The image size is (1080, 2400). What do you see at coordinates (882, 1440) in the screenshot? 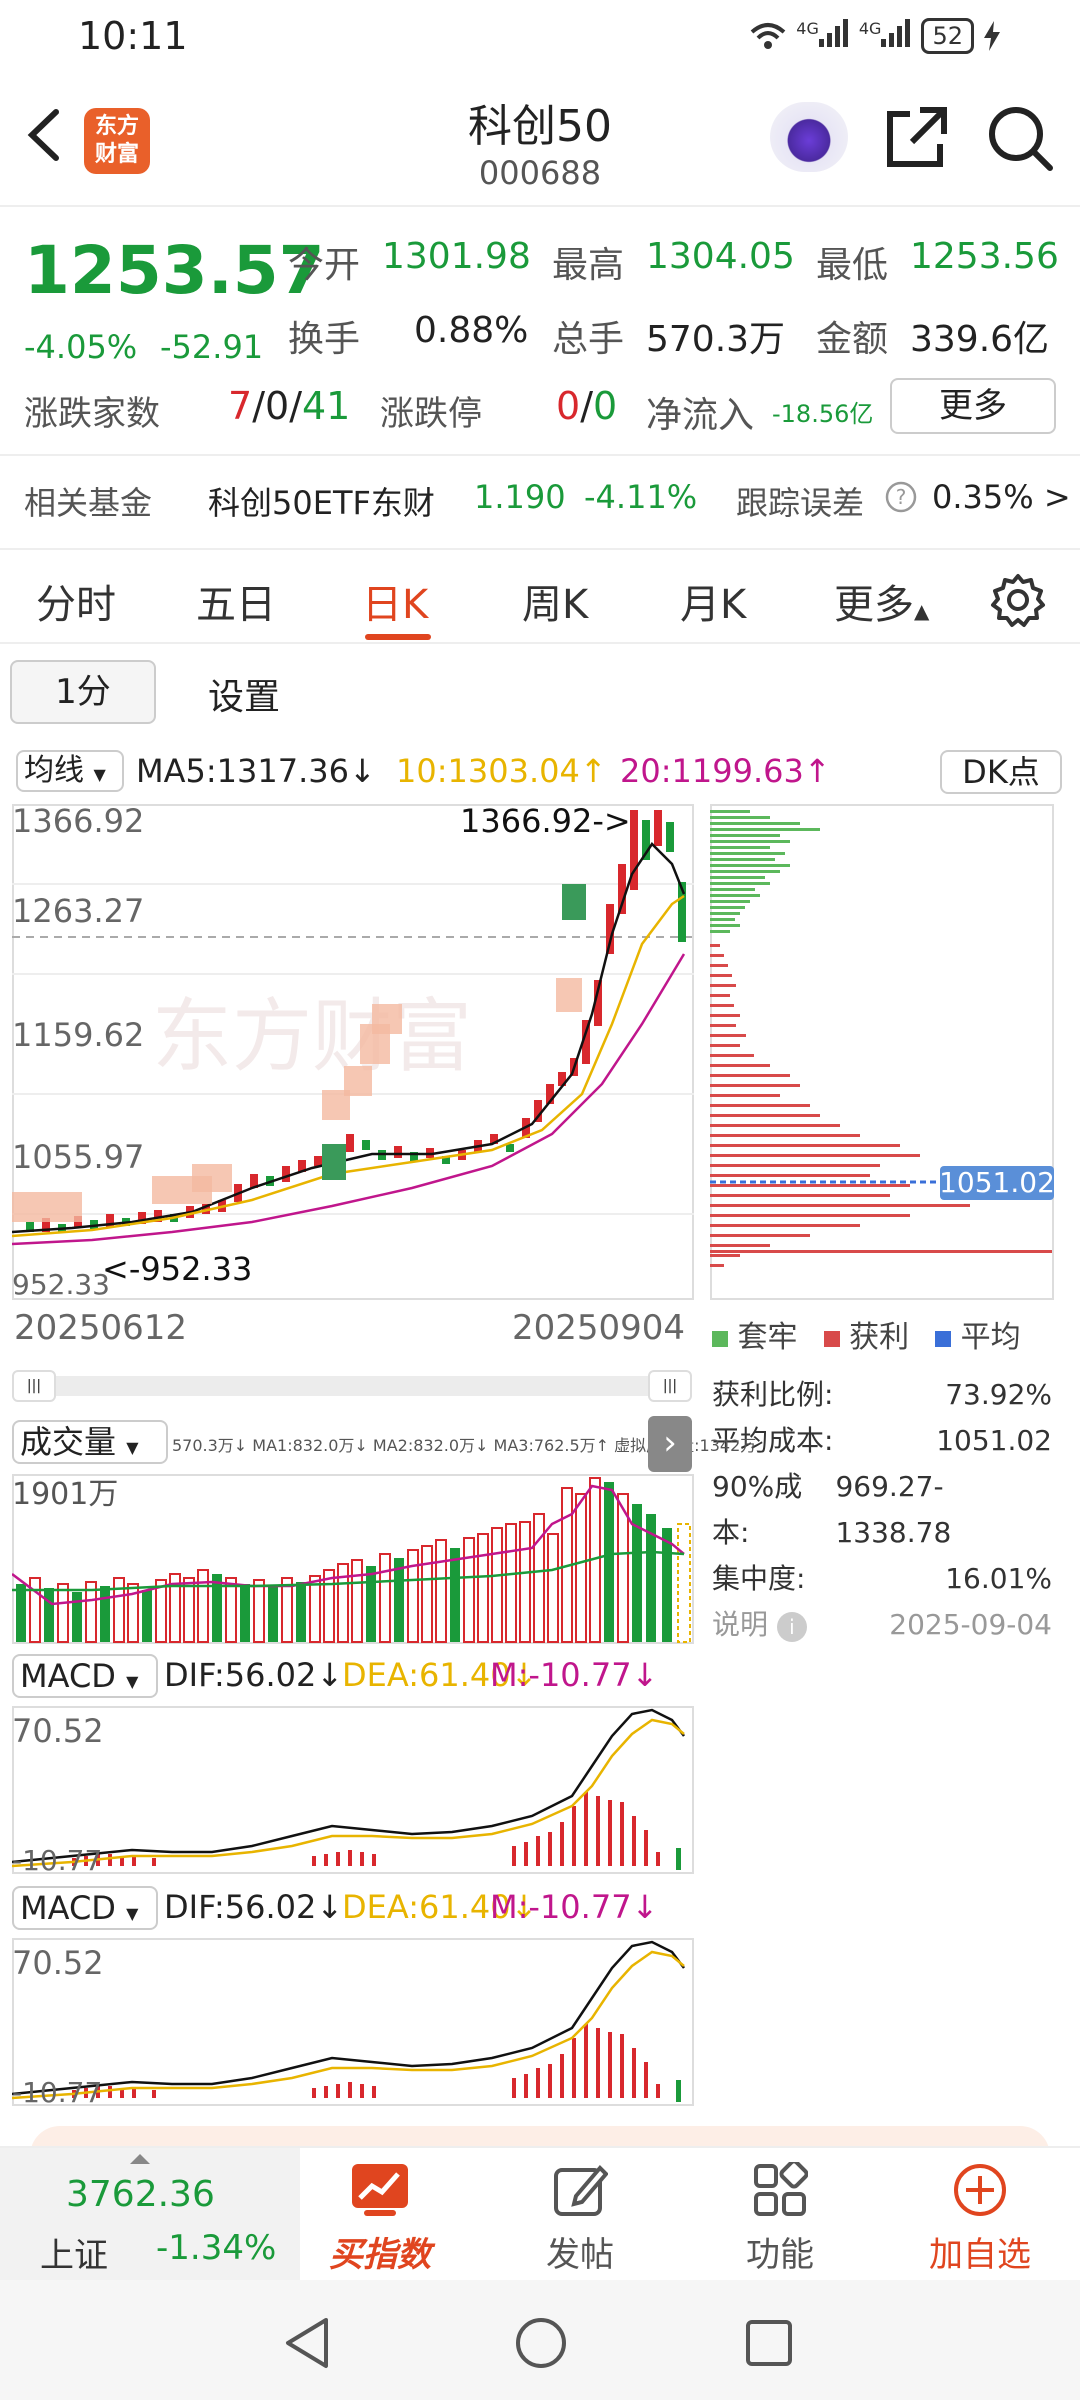
I see `avg-cost-row: 平均成本: 1051.02` at bounding box center [882, 1440].